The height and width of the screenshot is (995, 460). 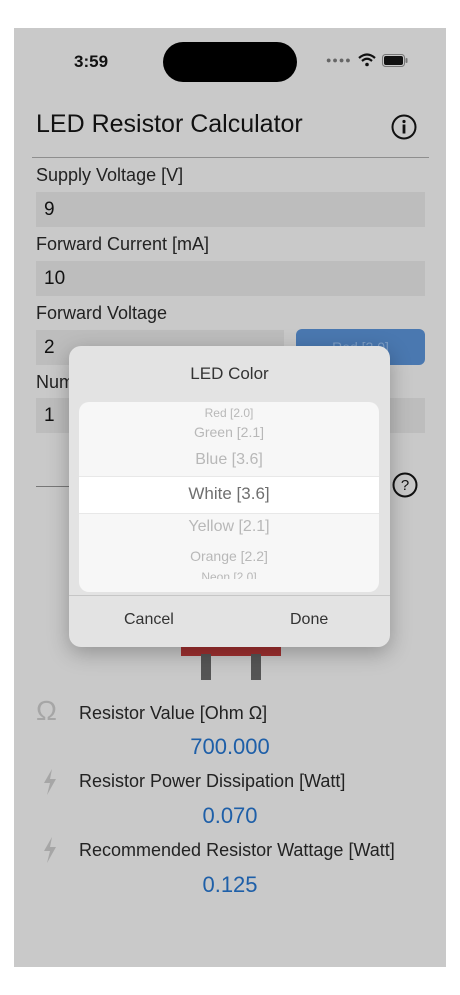 I want to click on picker-option: Neon [2.0], so click(x=229, y=574).